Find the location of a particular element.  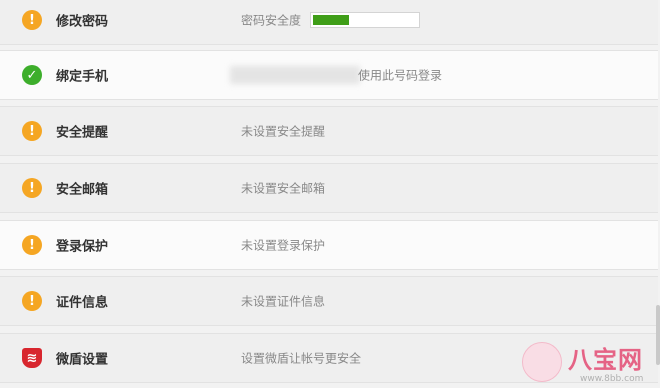

row-desc: 未设置安全提醒 is located at coordinates (283, 131).